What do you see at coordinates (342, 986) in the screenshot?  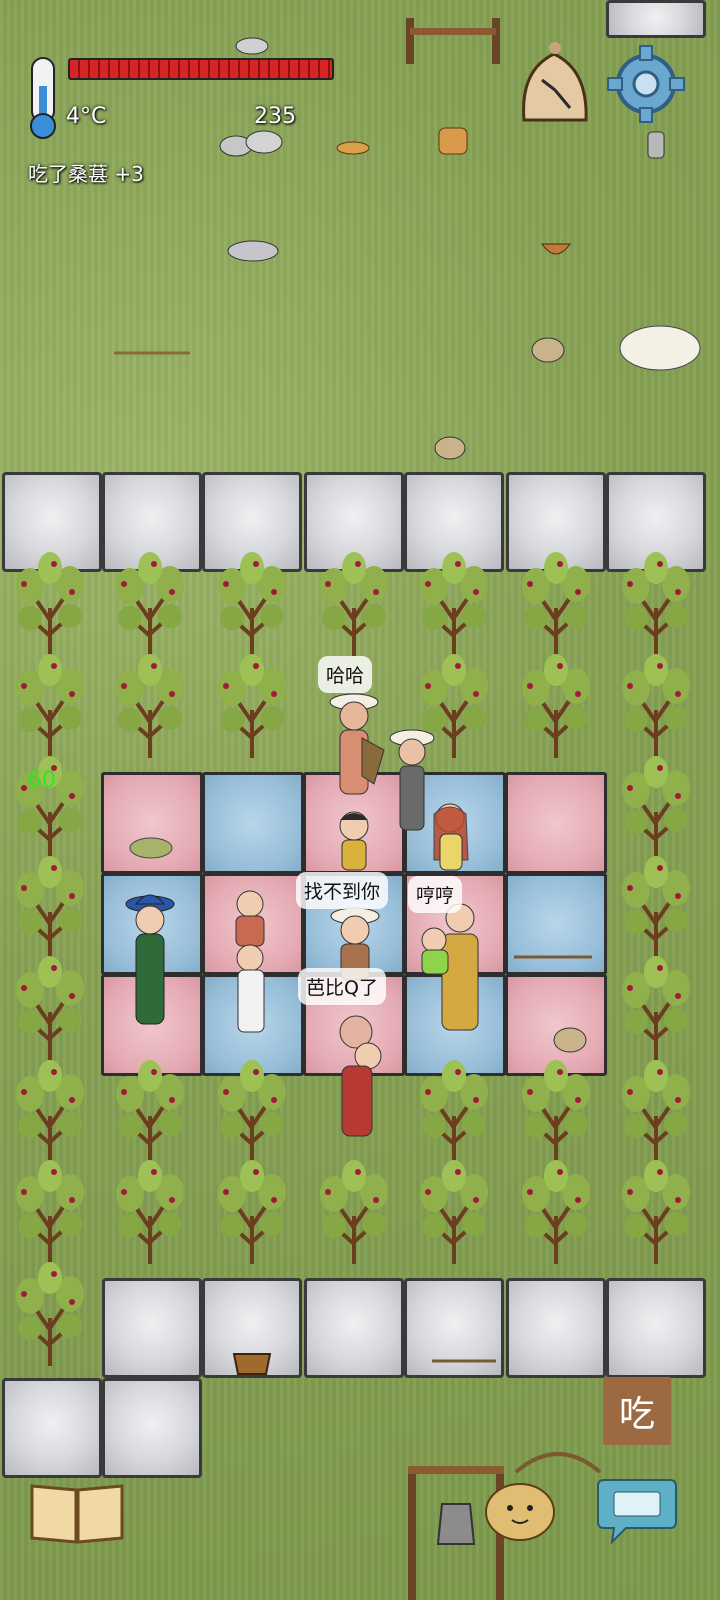 I see `speech-bubble: 芭比Q了` at bounding box center [342, 986].